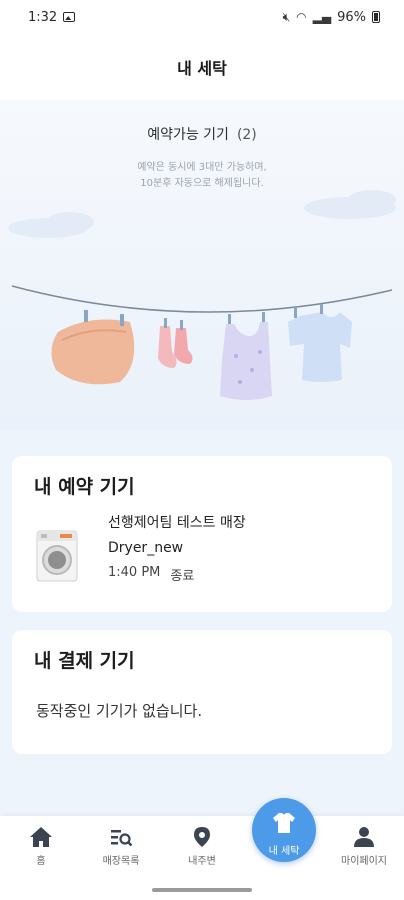  I want to click on nav-home: 홈, so click(41, 846).